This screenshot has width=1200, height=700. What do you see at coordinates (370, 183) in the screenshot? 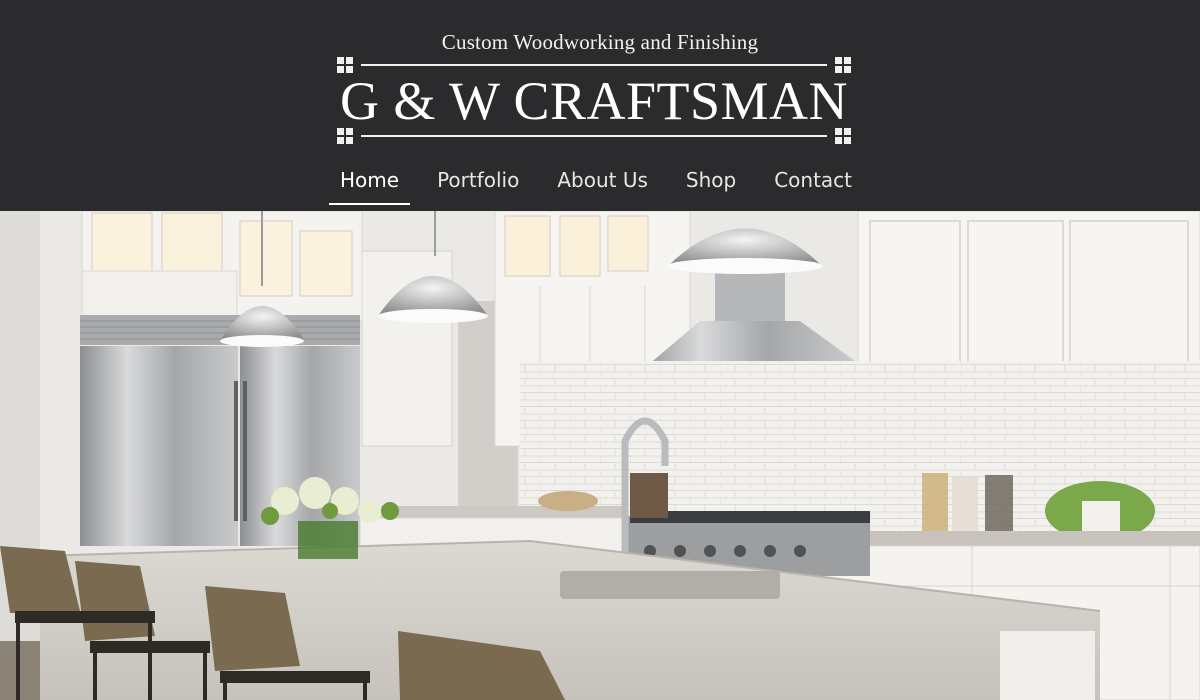
I see `nav-home: Home` at bounding box center [370, 183].